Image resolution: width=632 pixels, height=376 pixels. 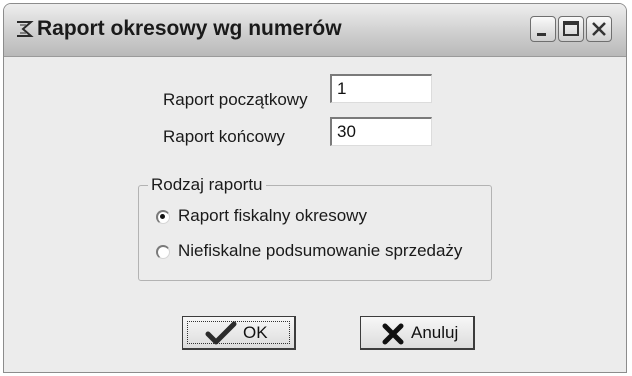 I want to click on cancel-button-label: Anuluj, so click(x=435, y=332).